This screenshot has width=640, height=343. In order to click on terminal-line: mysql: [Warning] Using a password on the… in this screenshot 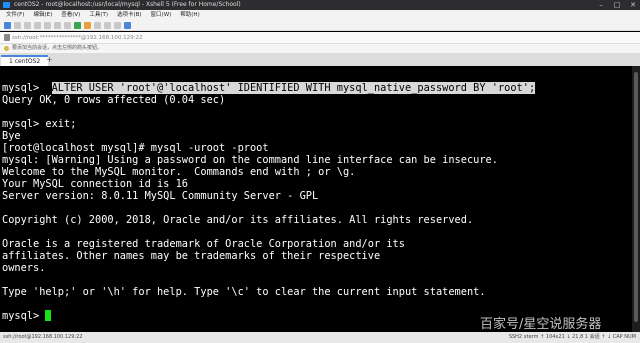, I will do `click(250, 160)`.